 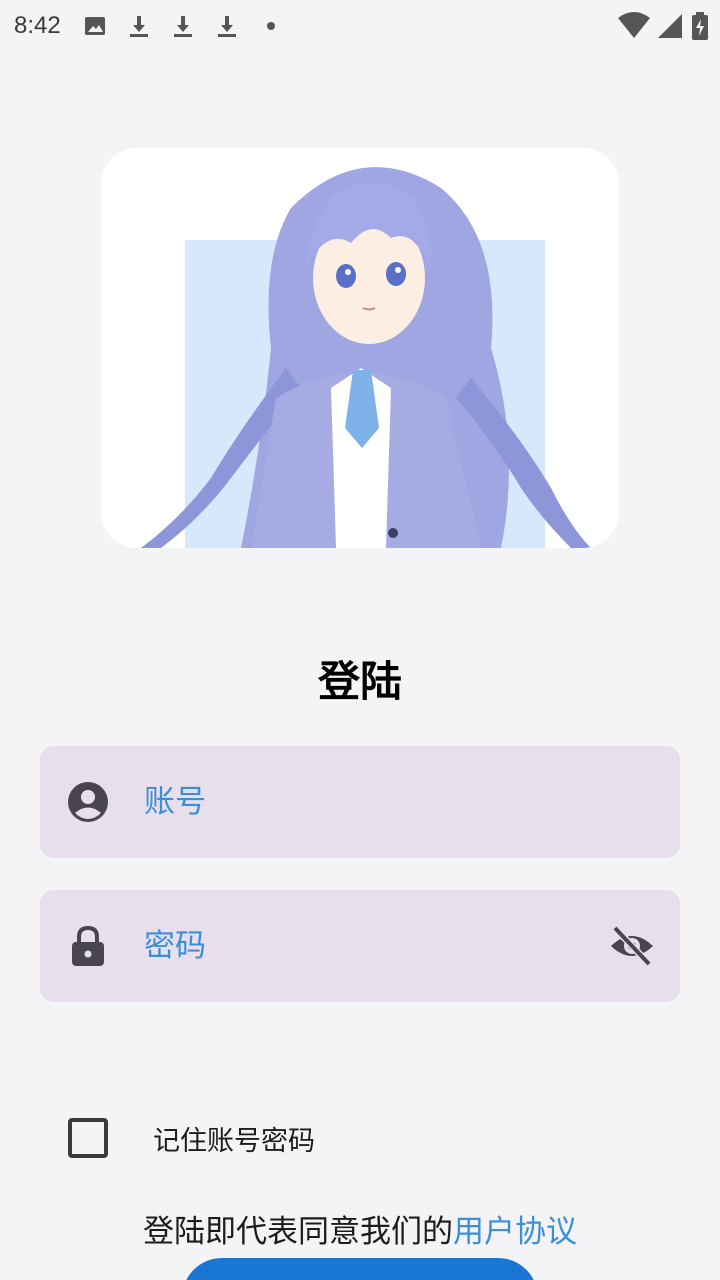 What do you see at coordinates (359, 681) in the screenshot?
I see `page-title: 登陆` at bounding box center [359, 681].